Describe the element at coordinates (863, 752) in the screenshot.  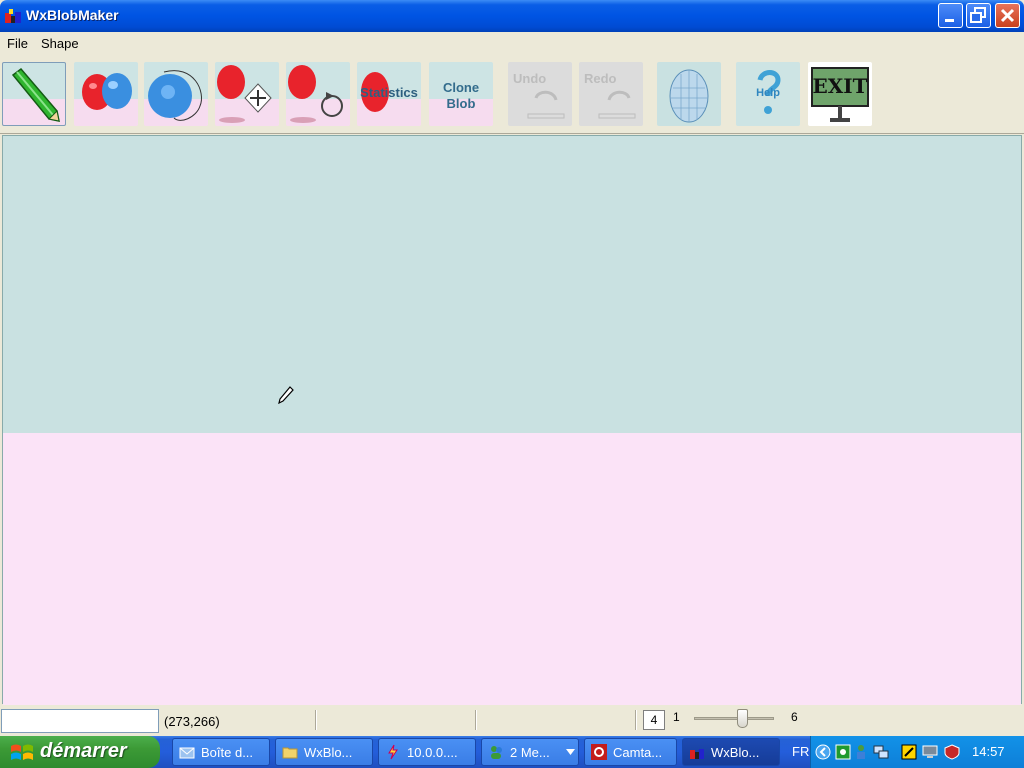
I see `users-icon` at that location.